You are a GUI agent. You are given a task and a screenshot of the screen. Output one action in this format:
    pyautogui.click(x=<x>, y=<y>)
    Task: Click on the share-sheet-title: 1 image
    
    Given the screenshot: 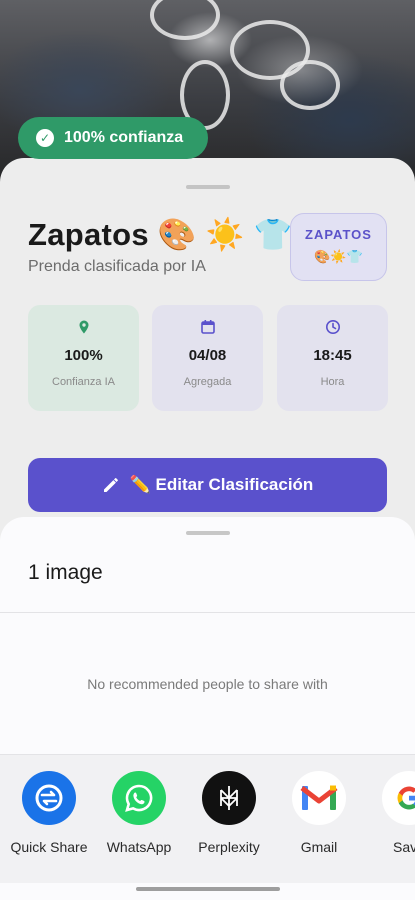 What is the action you would take?
    pyautogui.click(x=65, y=572)
    